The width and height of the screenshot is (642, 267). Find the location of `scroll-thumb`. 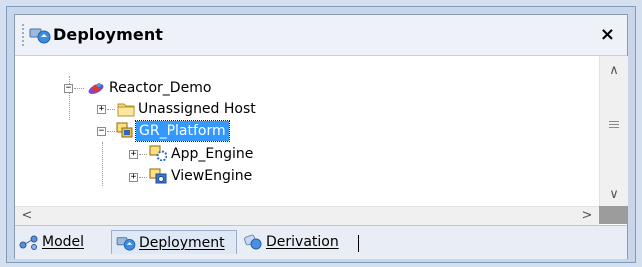

scroll-thumb is located at coordinates (614, 124).